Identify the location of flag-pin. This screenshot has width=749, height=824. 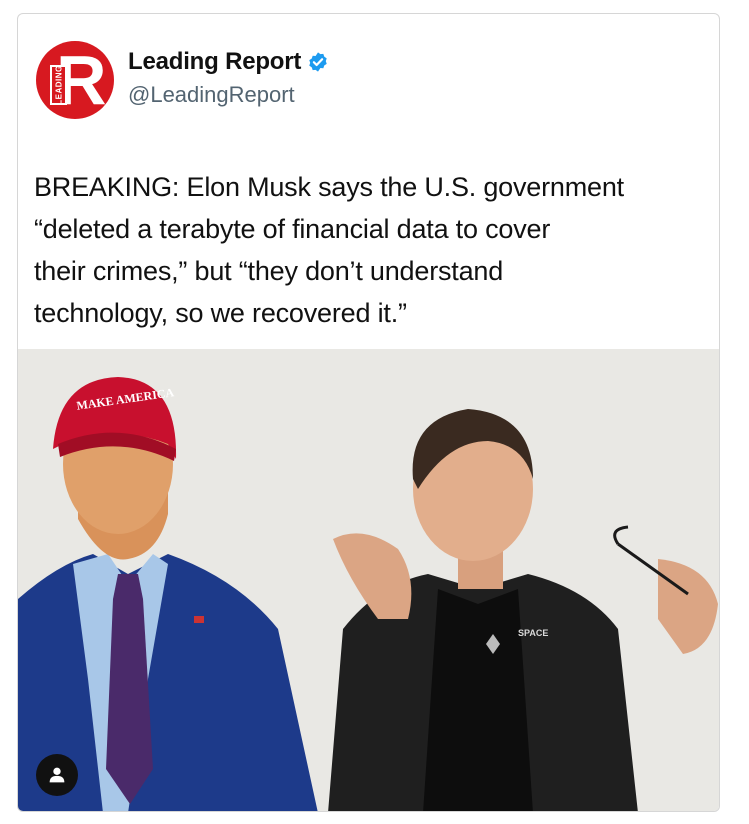
(199, 619).